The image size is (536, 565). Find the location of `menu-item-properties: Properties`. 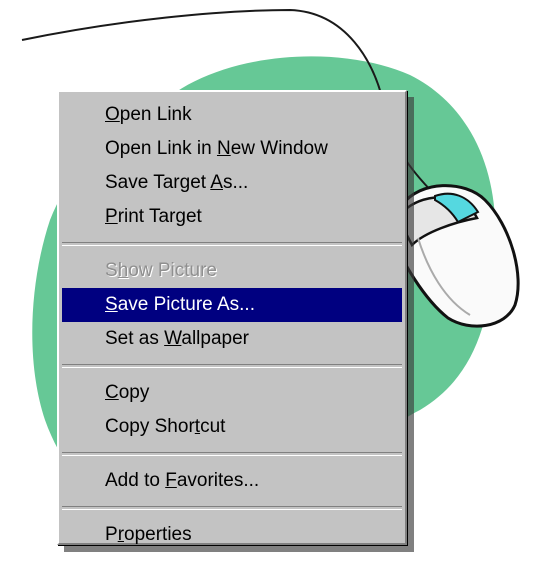

menu-item-properties: Properties is located at coordinates (232, 535).